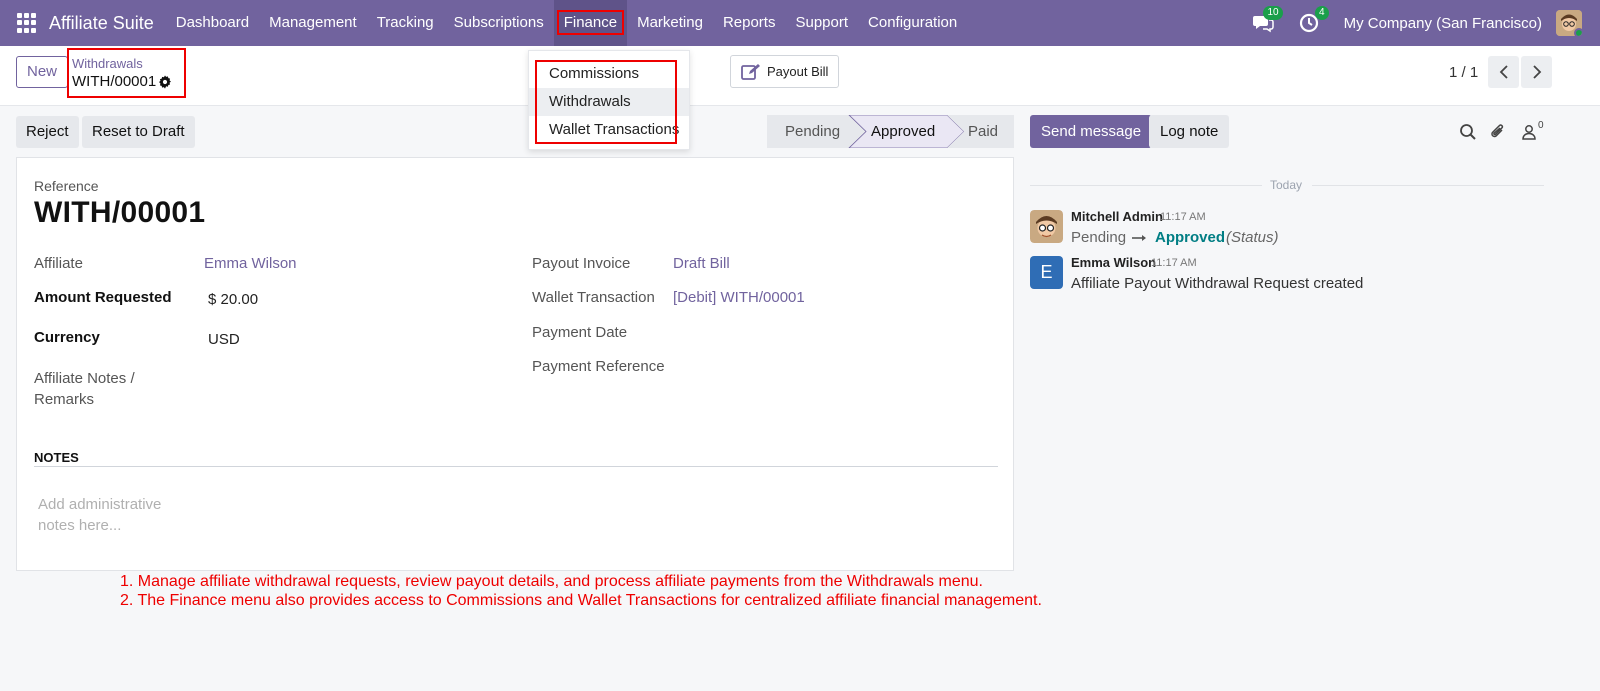 The height and width of the screenshot is (691, 1600). What do you see at coordinates (27, 23) in the screenshot?
I see `app-grid-icon` at bounding box center [27, 23].